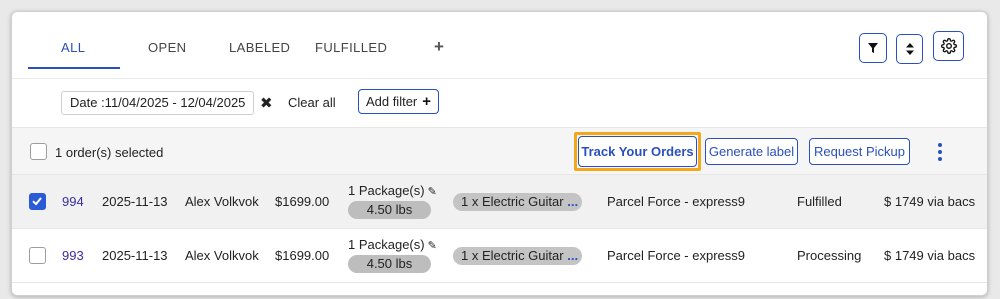 The image size is (1000, 299). I want to click on order-status: Processing, so click(829, 255).